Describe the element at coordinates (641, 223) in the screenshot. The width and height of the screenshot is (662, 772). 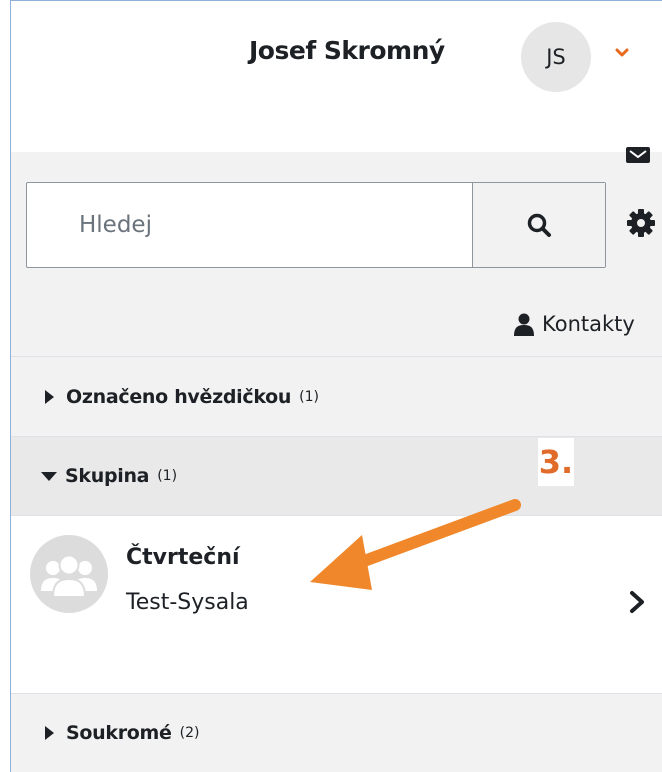
I see `gear-icon` at that location.